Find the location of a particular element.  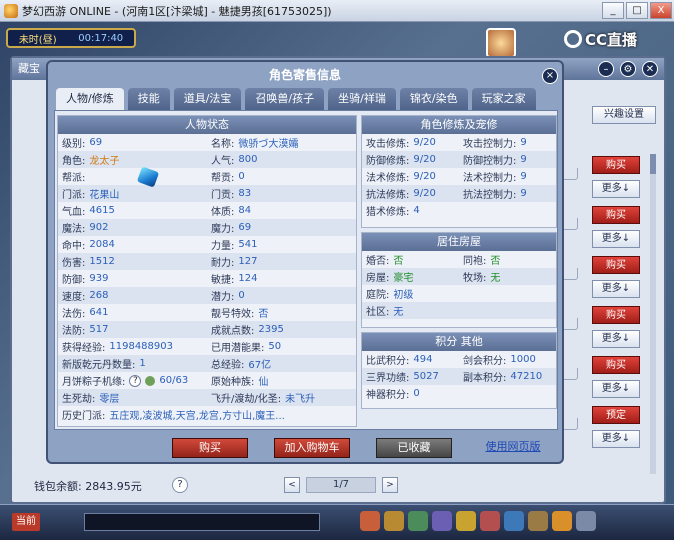

achievement-label: 成就点数: is located at coordinates (233, 331).